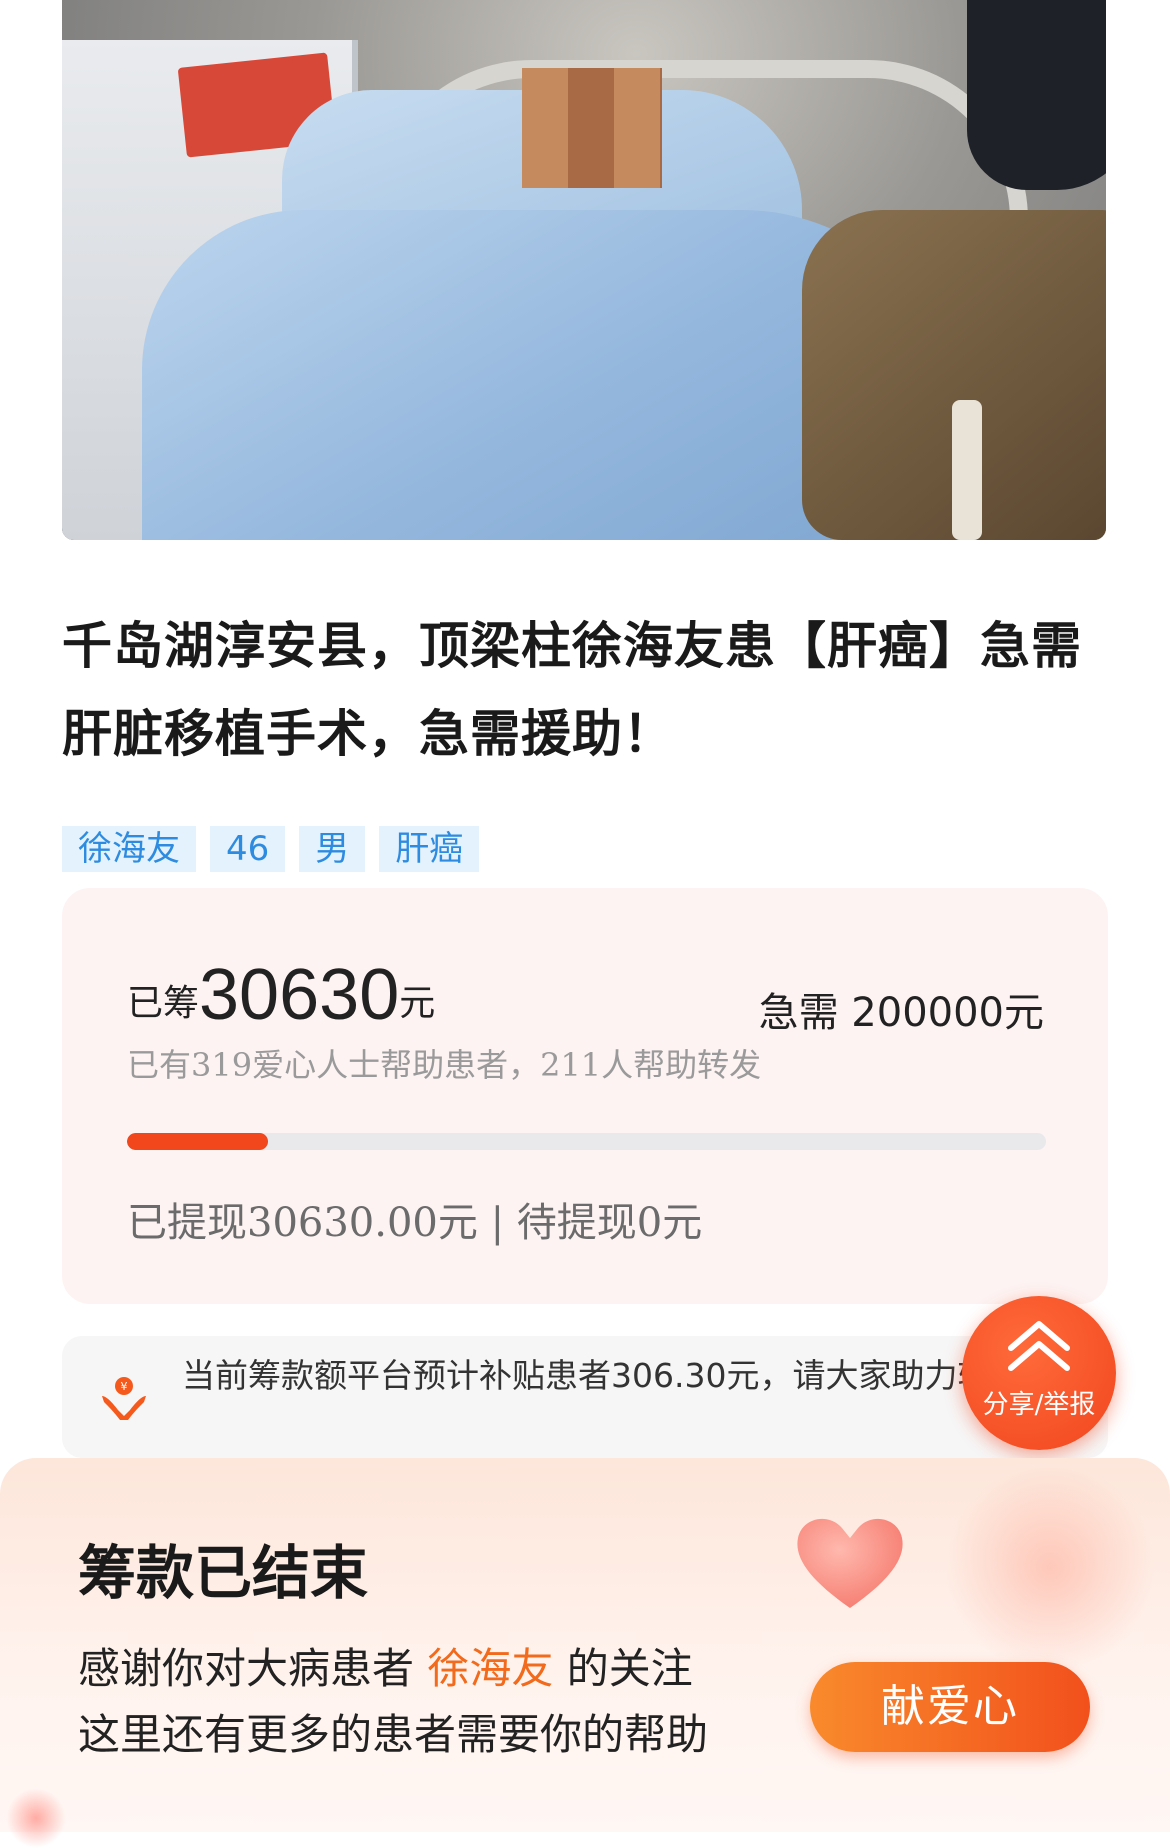 The height and width of the screenshot is (1848, 1170). Describe the element at coordinates (124, 1398) in the screenshot. I see `helping-hands-icon: ¥` at that location.